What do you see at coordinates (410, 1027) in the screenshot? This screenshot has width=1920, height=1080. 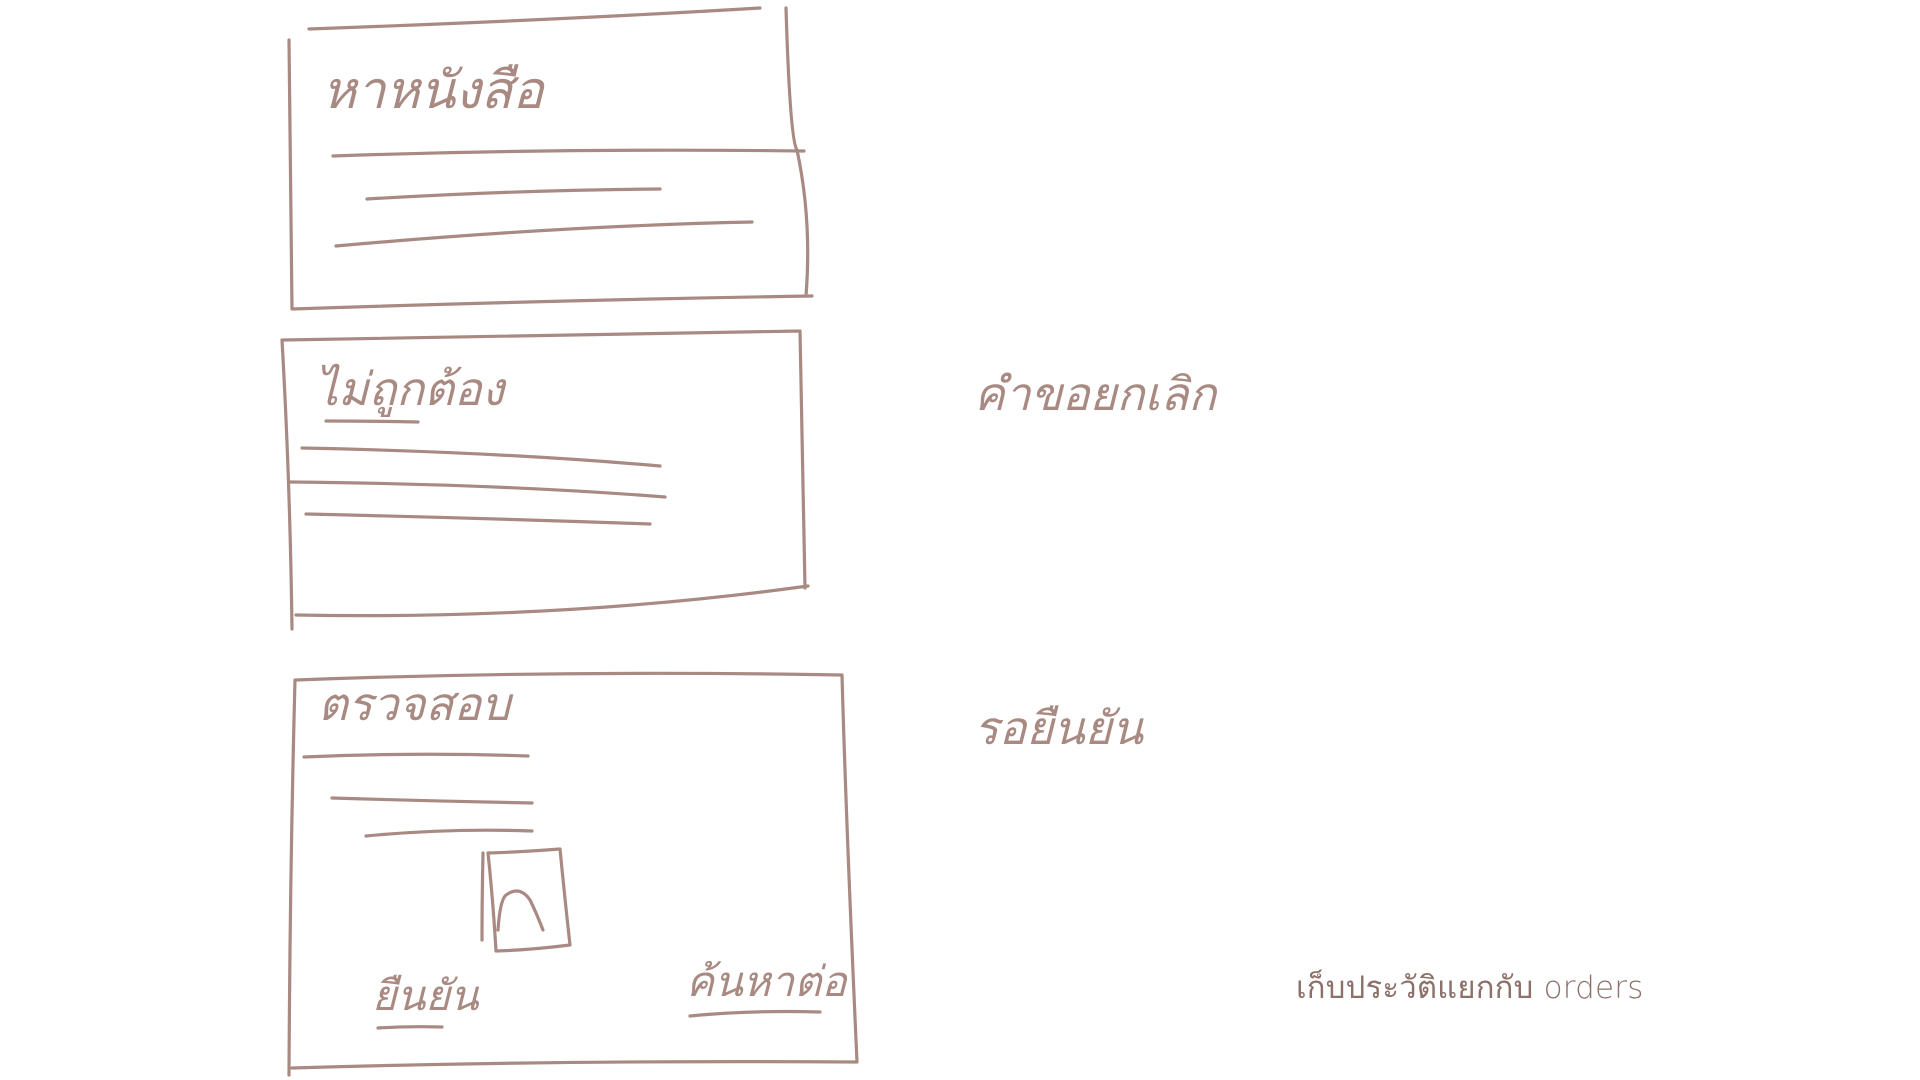 I see `confirm-underline` at bounding box center [410, 1027].